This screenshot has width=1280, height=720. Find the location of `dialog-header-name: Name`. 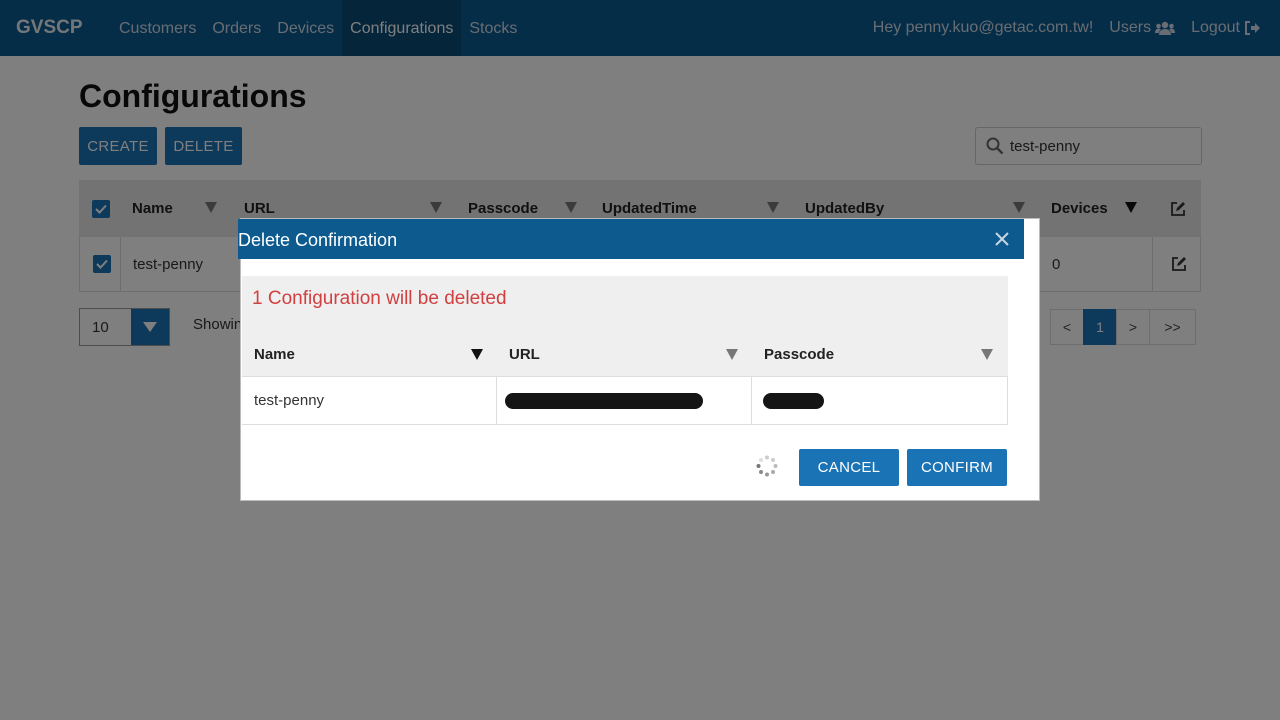

dialog-header-name: Name is located at coordinates (274, 354).